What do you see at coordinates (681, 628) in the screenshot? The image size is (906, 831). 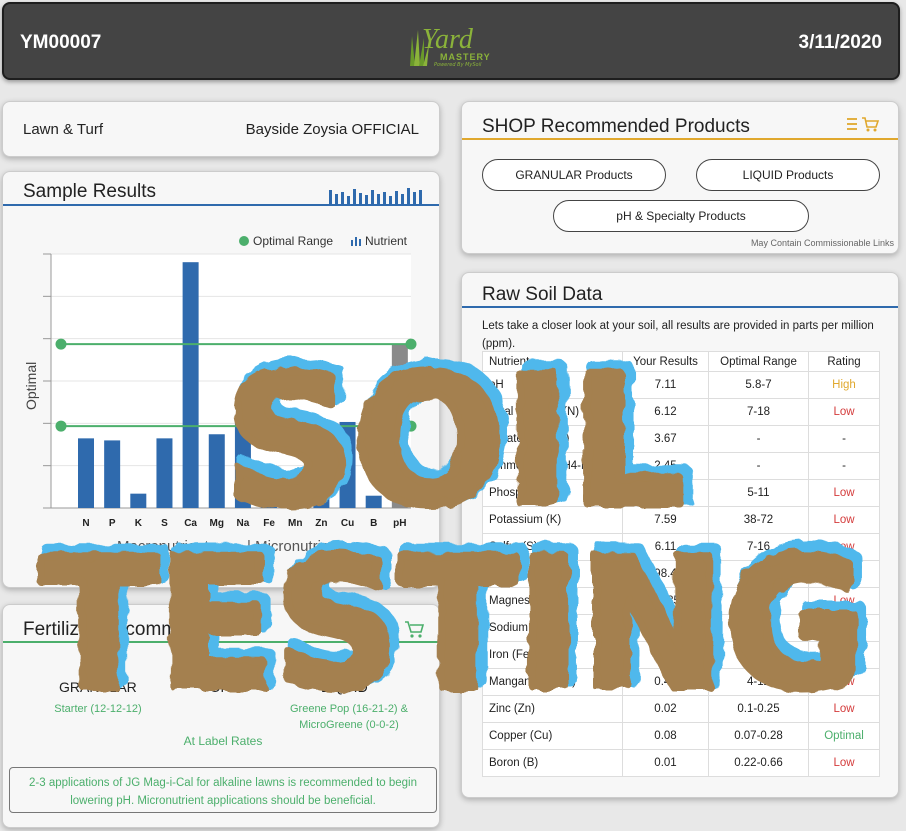 I see `table-row: Sodium (Na) 15-30 Low` at bounding box center [681, 628].